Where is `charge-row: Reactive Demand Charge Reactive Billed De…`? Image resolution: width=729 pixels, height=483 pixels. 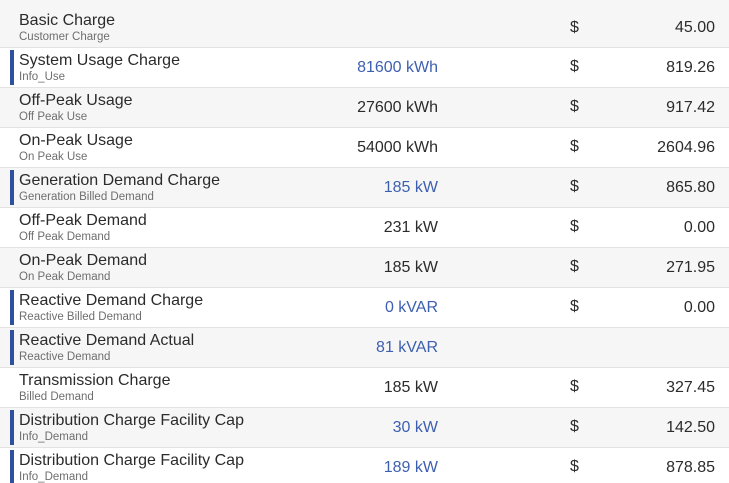 charge-row: Reactive Demand Charge Reactive Billed De… is located at coordinates (364, 308).